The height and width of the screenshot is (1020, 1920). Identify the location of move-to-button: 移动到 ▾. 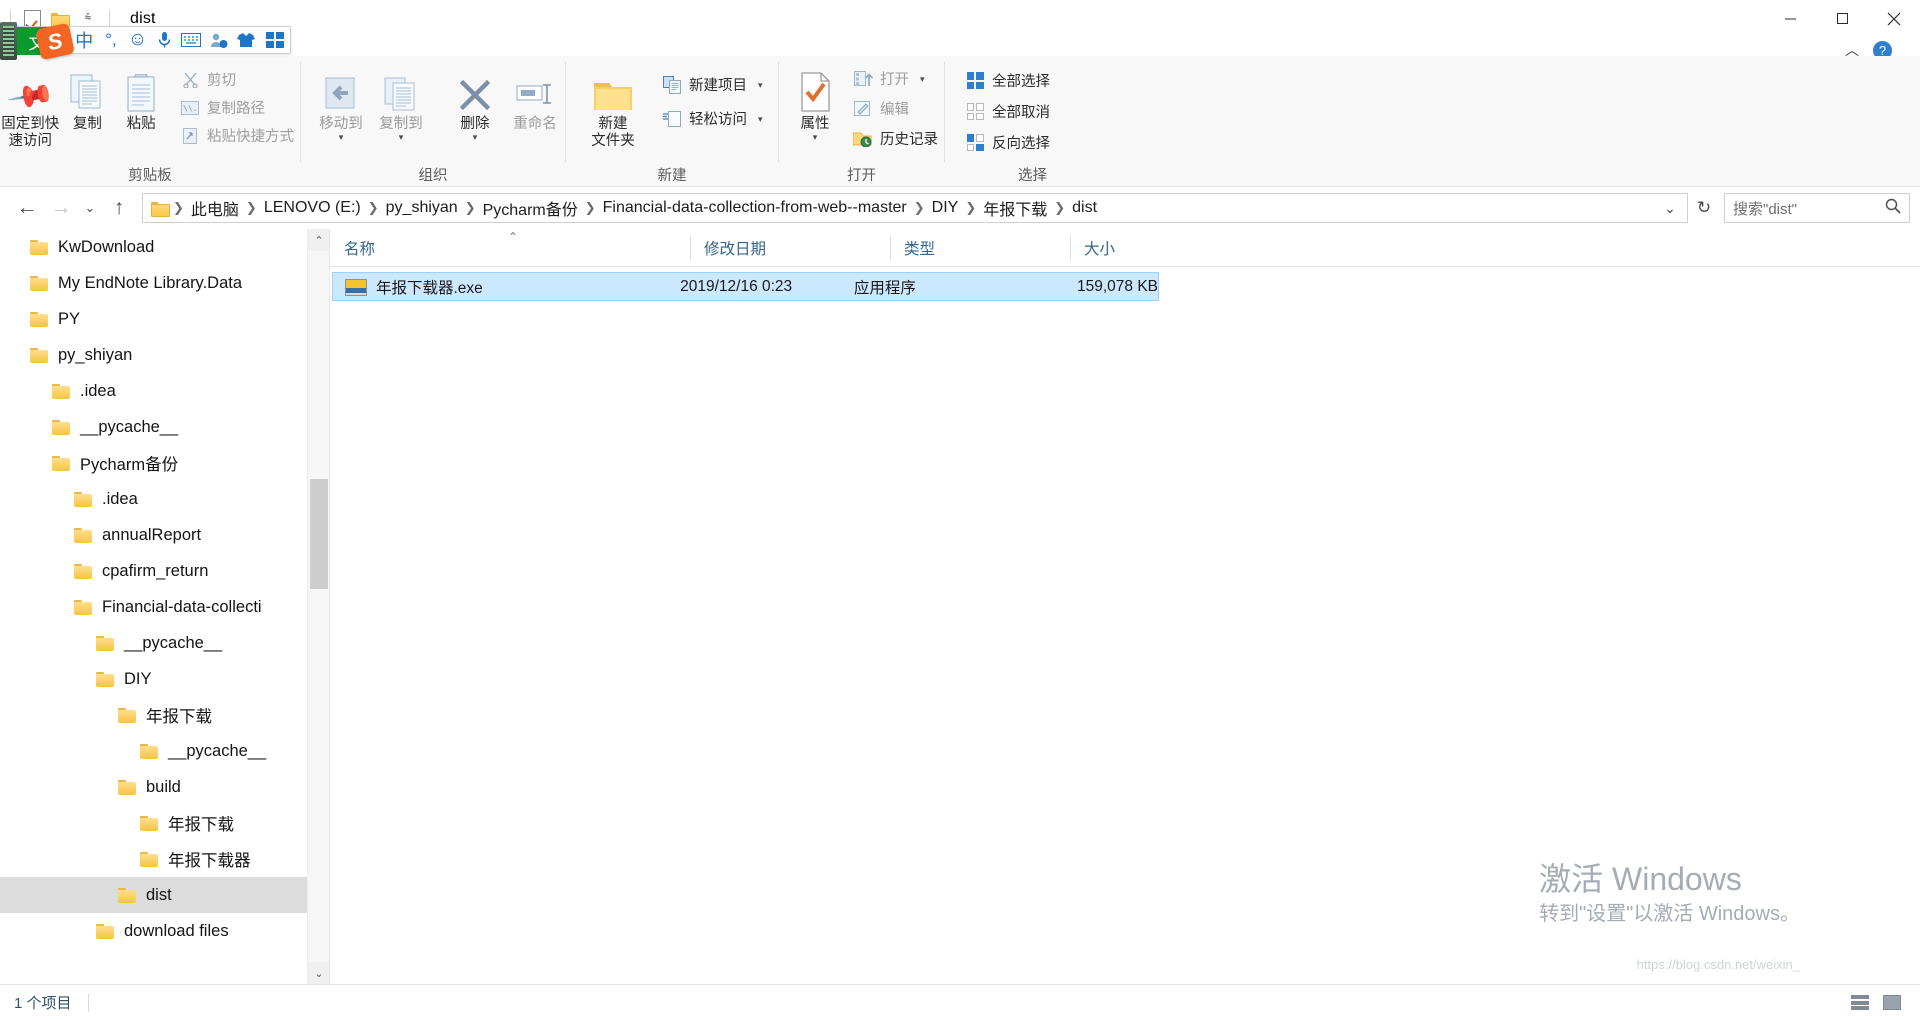
(341, 103).